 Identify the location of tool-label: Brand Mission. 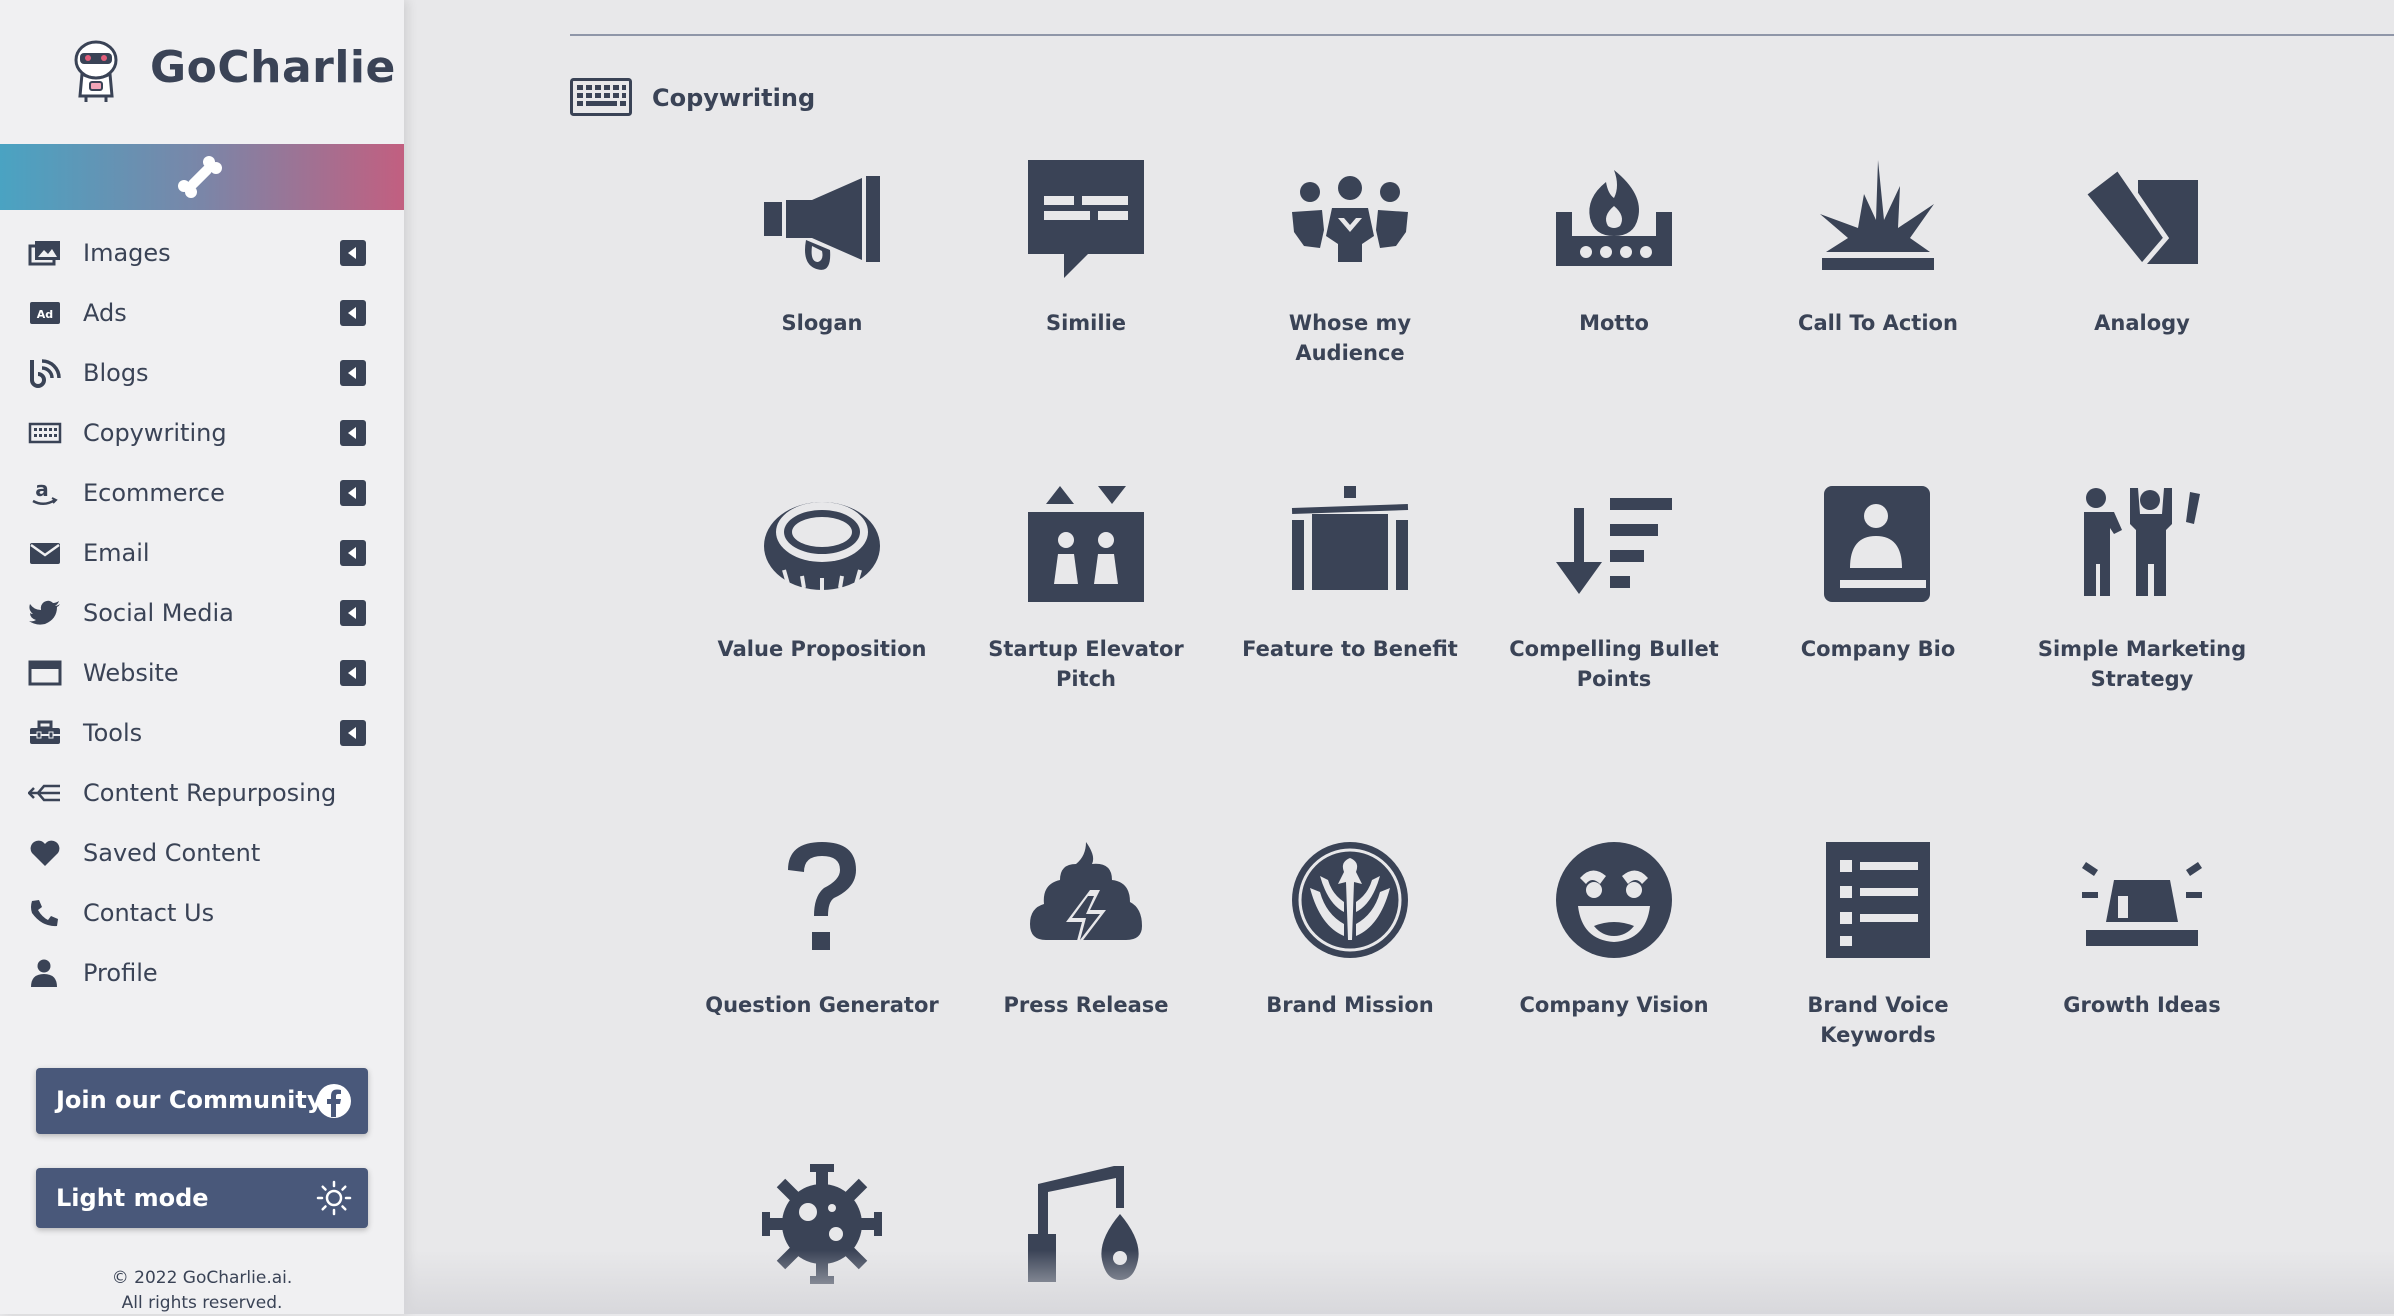
(1350, 1005).